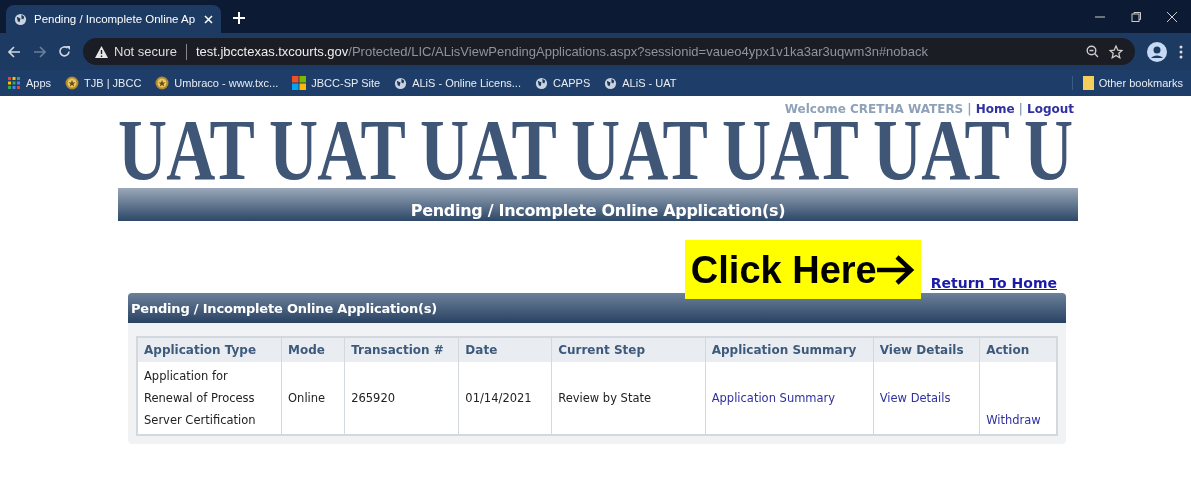 This screenshot has height=486, width=1191. Describe the element at coordinates (1172, 16) in the screenshot. I see `close-icon` at that location.